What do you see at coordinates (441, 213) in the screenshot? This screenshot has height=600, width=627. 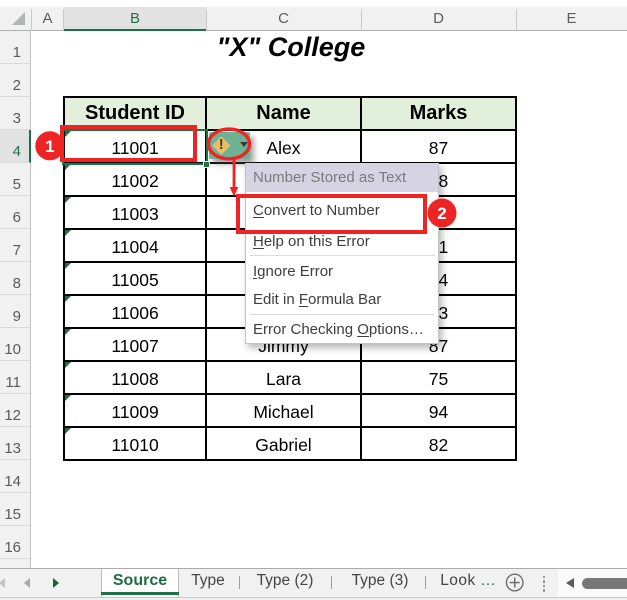 I see `svg-text: 2` at bounding box center [441, 213].